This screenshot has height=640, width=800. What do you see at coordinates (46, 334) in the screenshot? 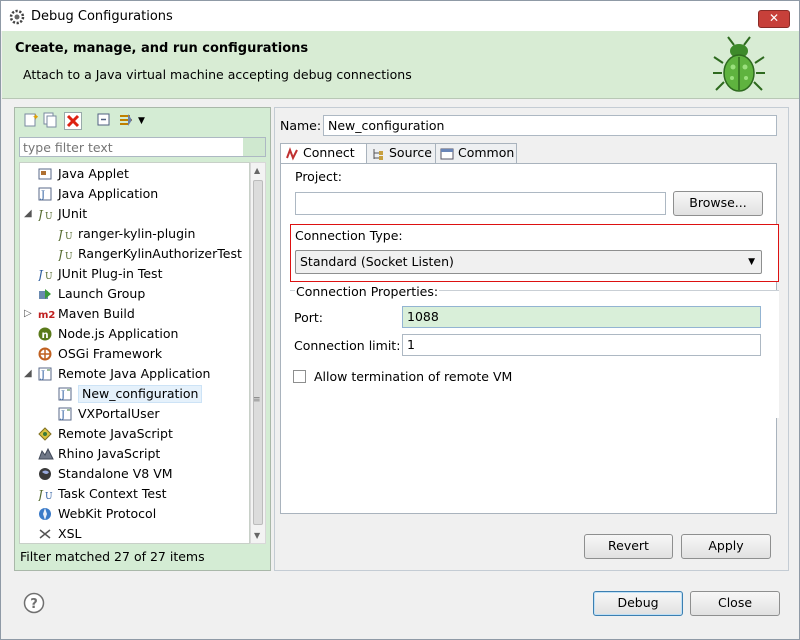
I see `nodejs-icon: n` at bounding box center [46, 334].